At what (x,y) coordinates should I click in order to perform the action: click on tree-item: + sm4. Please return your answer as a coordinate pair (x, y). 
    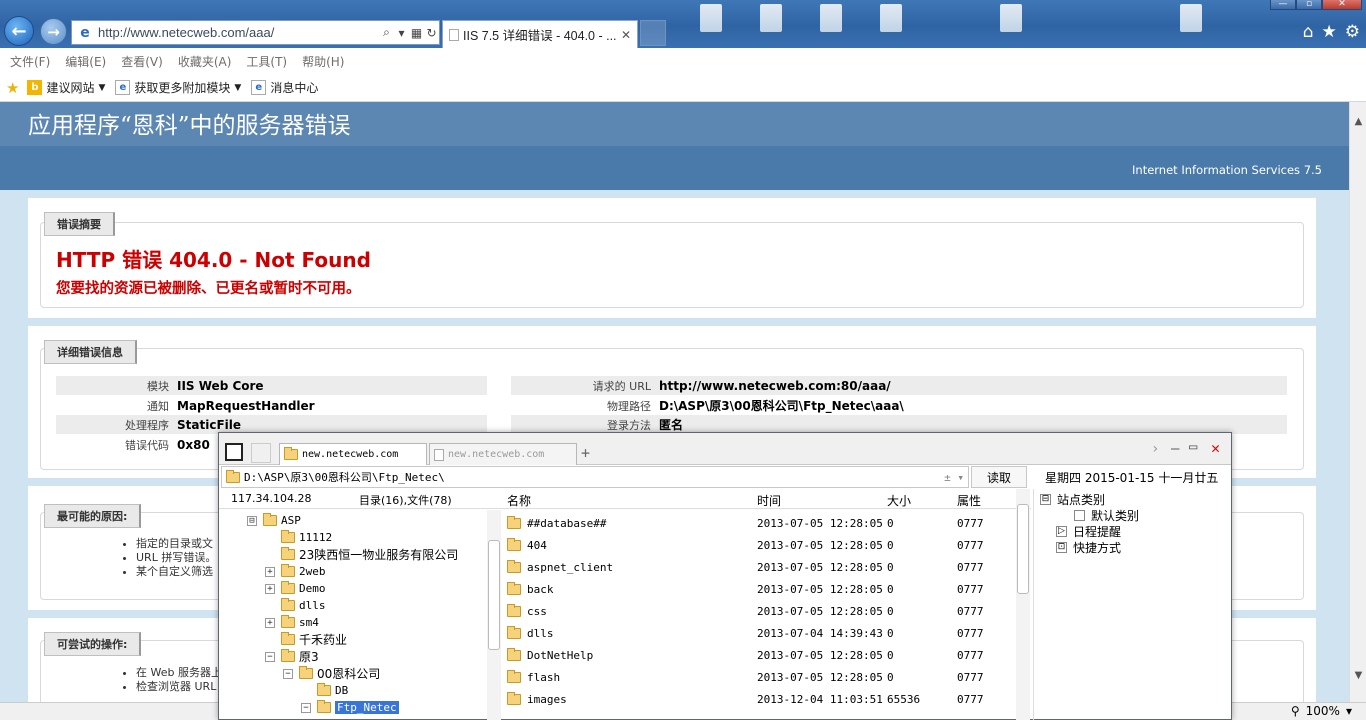
    Looking at the image, I should click on (292, 622).